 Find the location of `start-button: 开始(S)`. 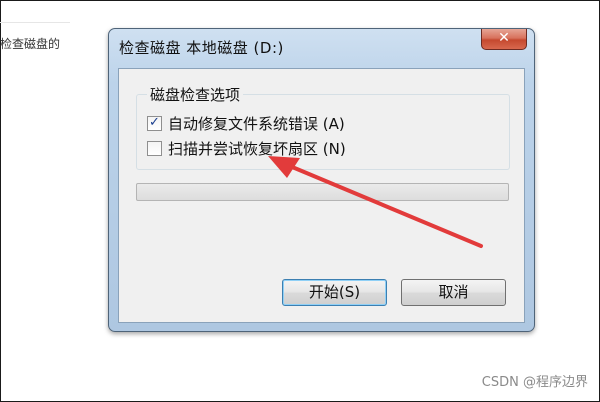

start-button: 开始(S) is located at coordinates (334, 292).